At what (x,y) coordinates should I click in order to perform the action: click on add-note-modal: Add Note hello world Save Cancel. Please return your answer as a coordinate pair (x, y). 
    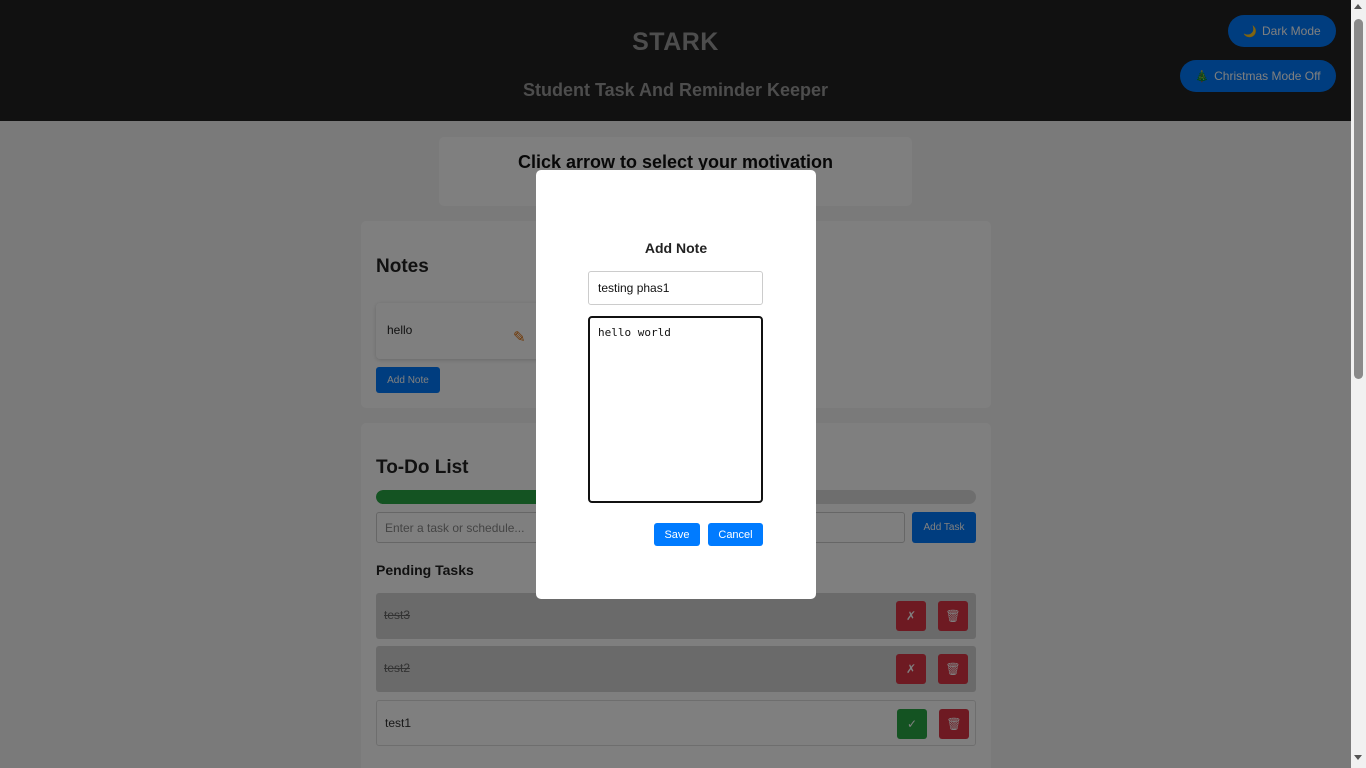
    Looking at the image, I should click on (676, 384).